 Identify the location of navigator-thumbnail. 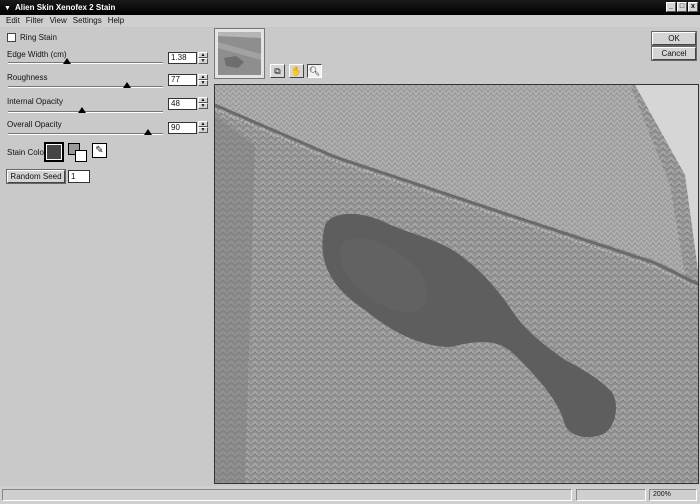
(239, 53).